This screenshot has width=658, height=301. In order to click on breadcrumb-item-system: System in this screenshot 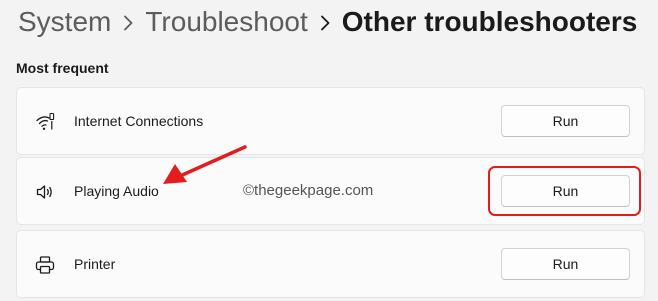, I will do `click(64, 22)`.